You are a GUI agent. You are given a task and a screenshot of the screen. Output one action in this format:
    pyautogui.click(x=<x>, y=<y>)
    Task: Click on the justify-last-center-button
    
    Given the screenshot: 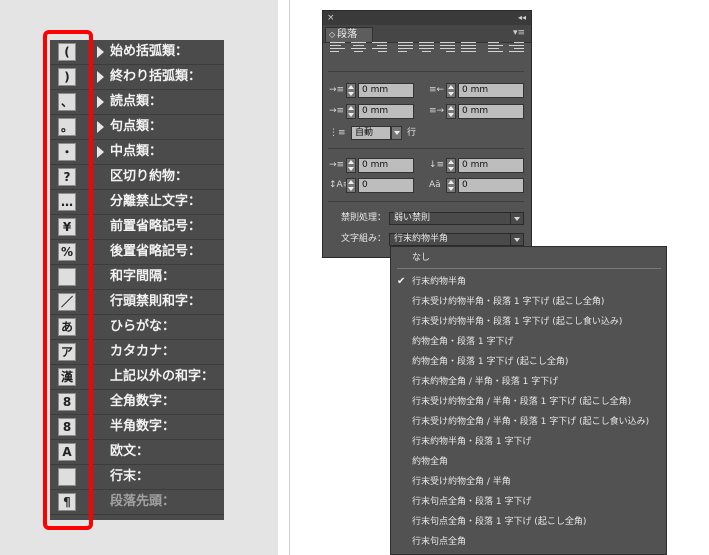 What is the action you would take?
    pyautogui.click(x=426, y=46)
    